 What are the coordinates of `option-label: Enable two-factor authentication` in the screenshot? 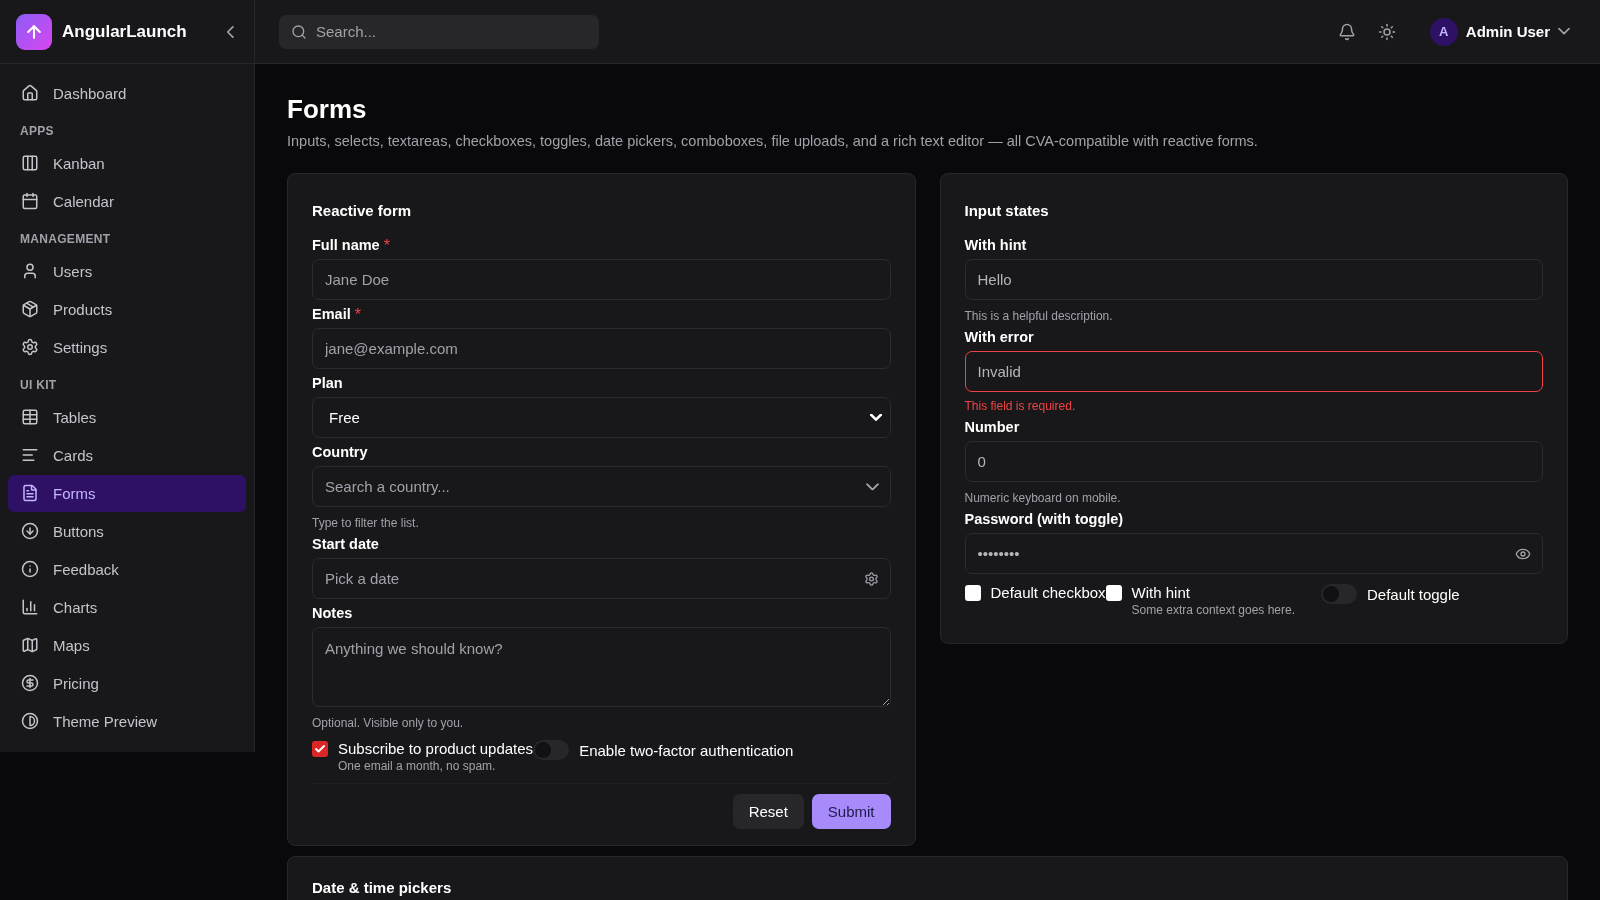 It's located at (686, 750).